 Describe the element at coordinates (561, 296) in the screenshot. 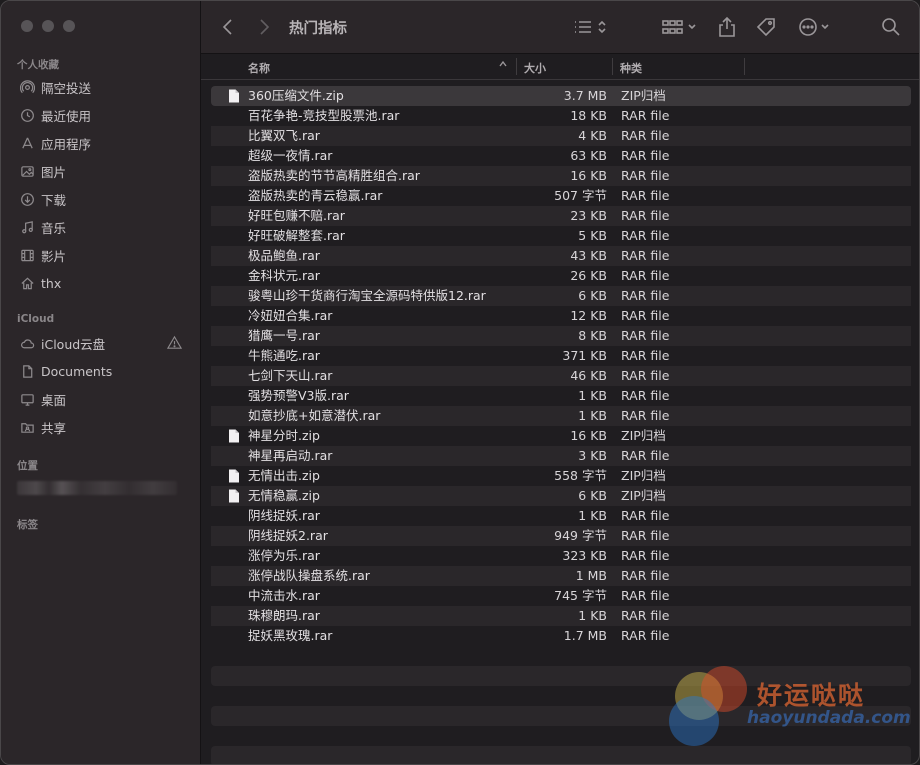

I see `file-row: 骏粤山珍干货商行淘宝全源码特供版12.rar 6 KB RAR file` at that location.